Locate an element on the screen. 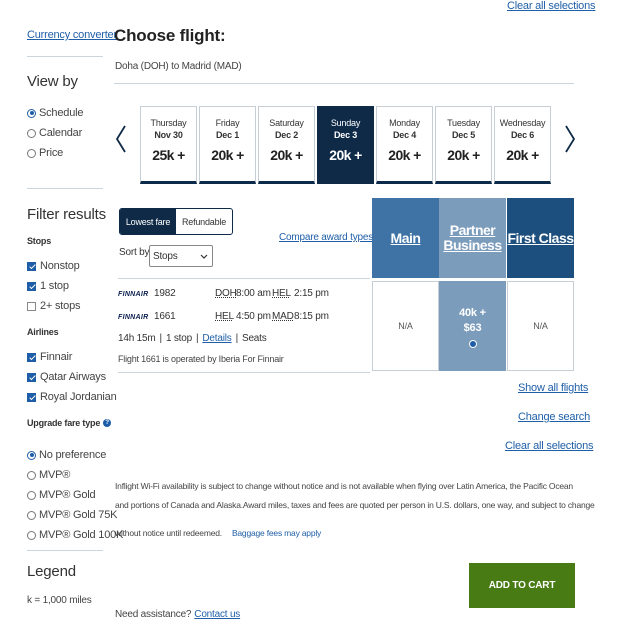 Image resolution: width=634 pixels, height=634 pixels. checkbox-label: Finnair is located at coordinates (56, 357).